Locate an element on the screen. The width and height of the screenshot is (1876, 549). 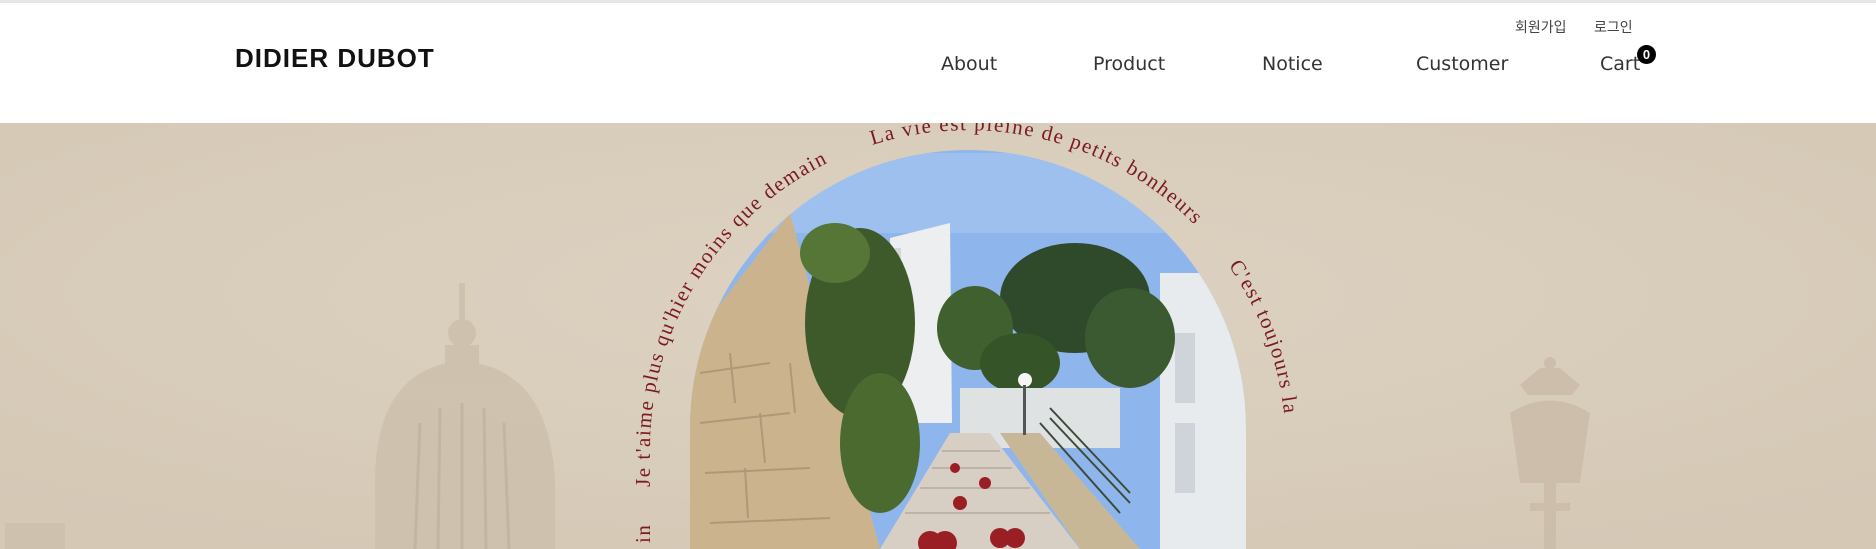
nav-customer: Customer is located at coordinates (1462, 64).